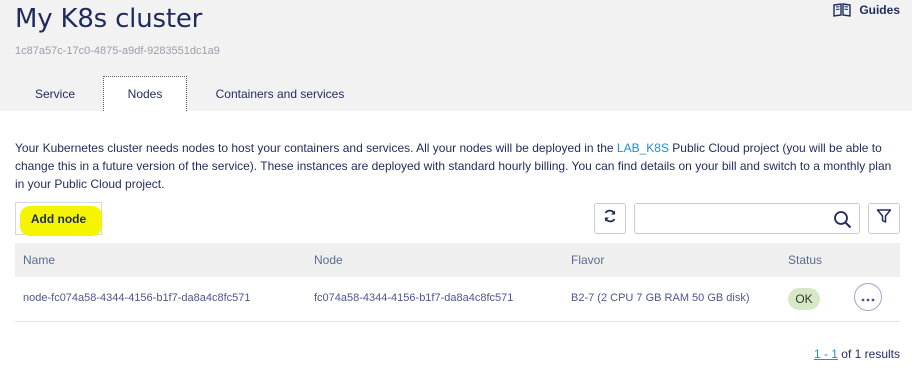 The image size is (912, 371). I want to click on search-input, so click(747, 218).